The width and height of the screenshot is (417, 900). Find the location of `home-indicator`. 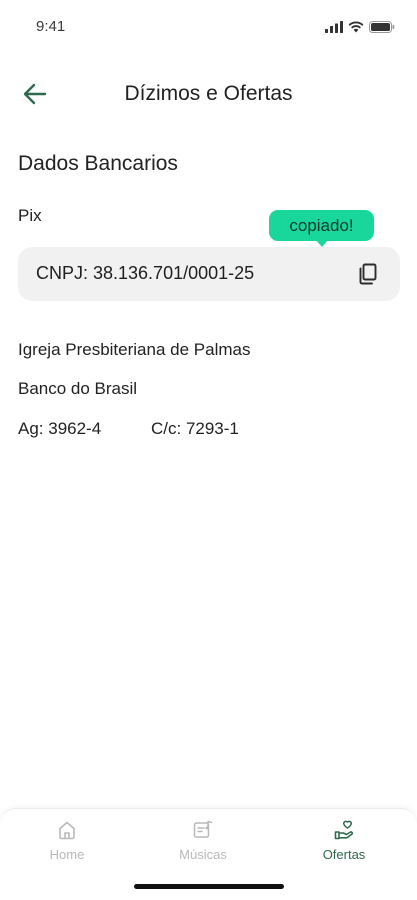

home-indicator is located at coordinates (209, 886).